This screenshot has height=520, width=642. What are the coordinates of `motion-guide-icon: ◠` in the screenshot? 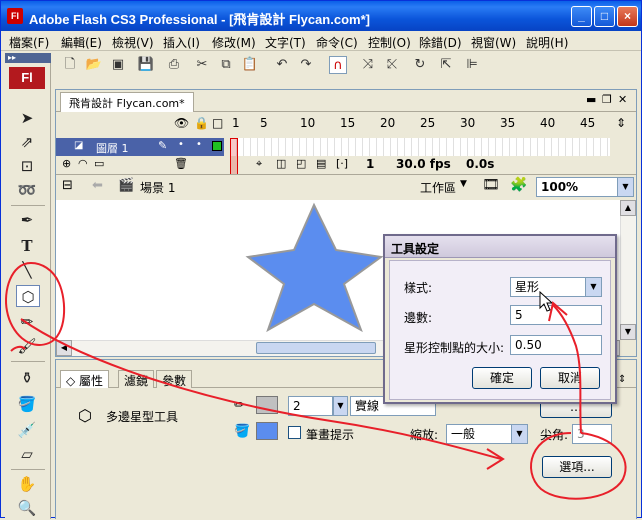 It's located at (83, 163).